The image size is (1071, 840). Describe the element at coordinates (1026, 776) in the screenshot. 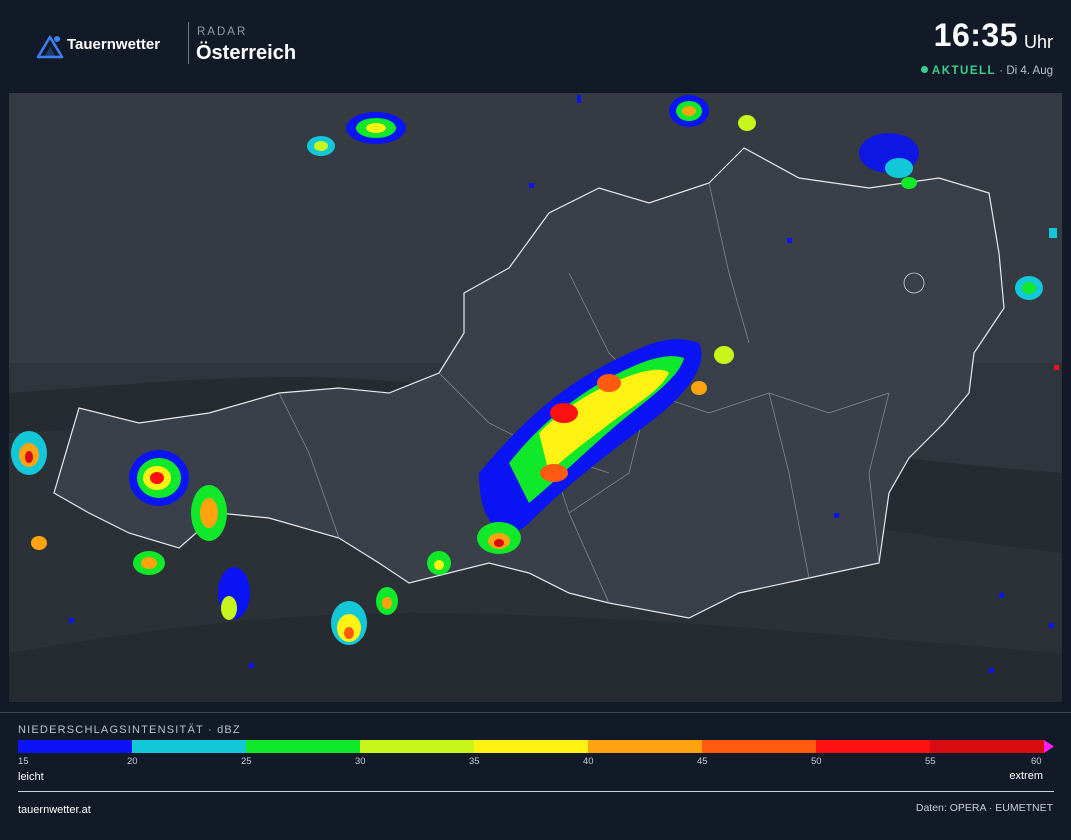

I see `scale-high-label: extrem` at that location.